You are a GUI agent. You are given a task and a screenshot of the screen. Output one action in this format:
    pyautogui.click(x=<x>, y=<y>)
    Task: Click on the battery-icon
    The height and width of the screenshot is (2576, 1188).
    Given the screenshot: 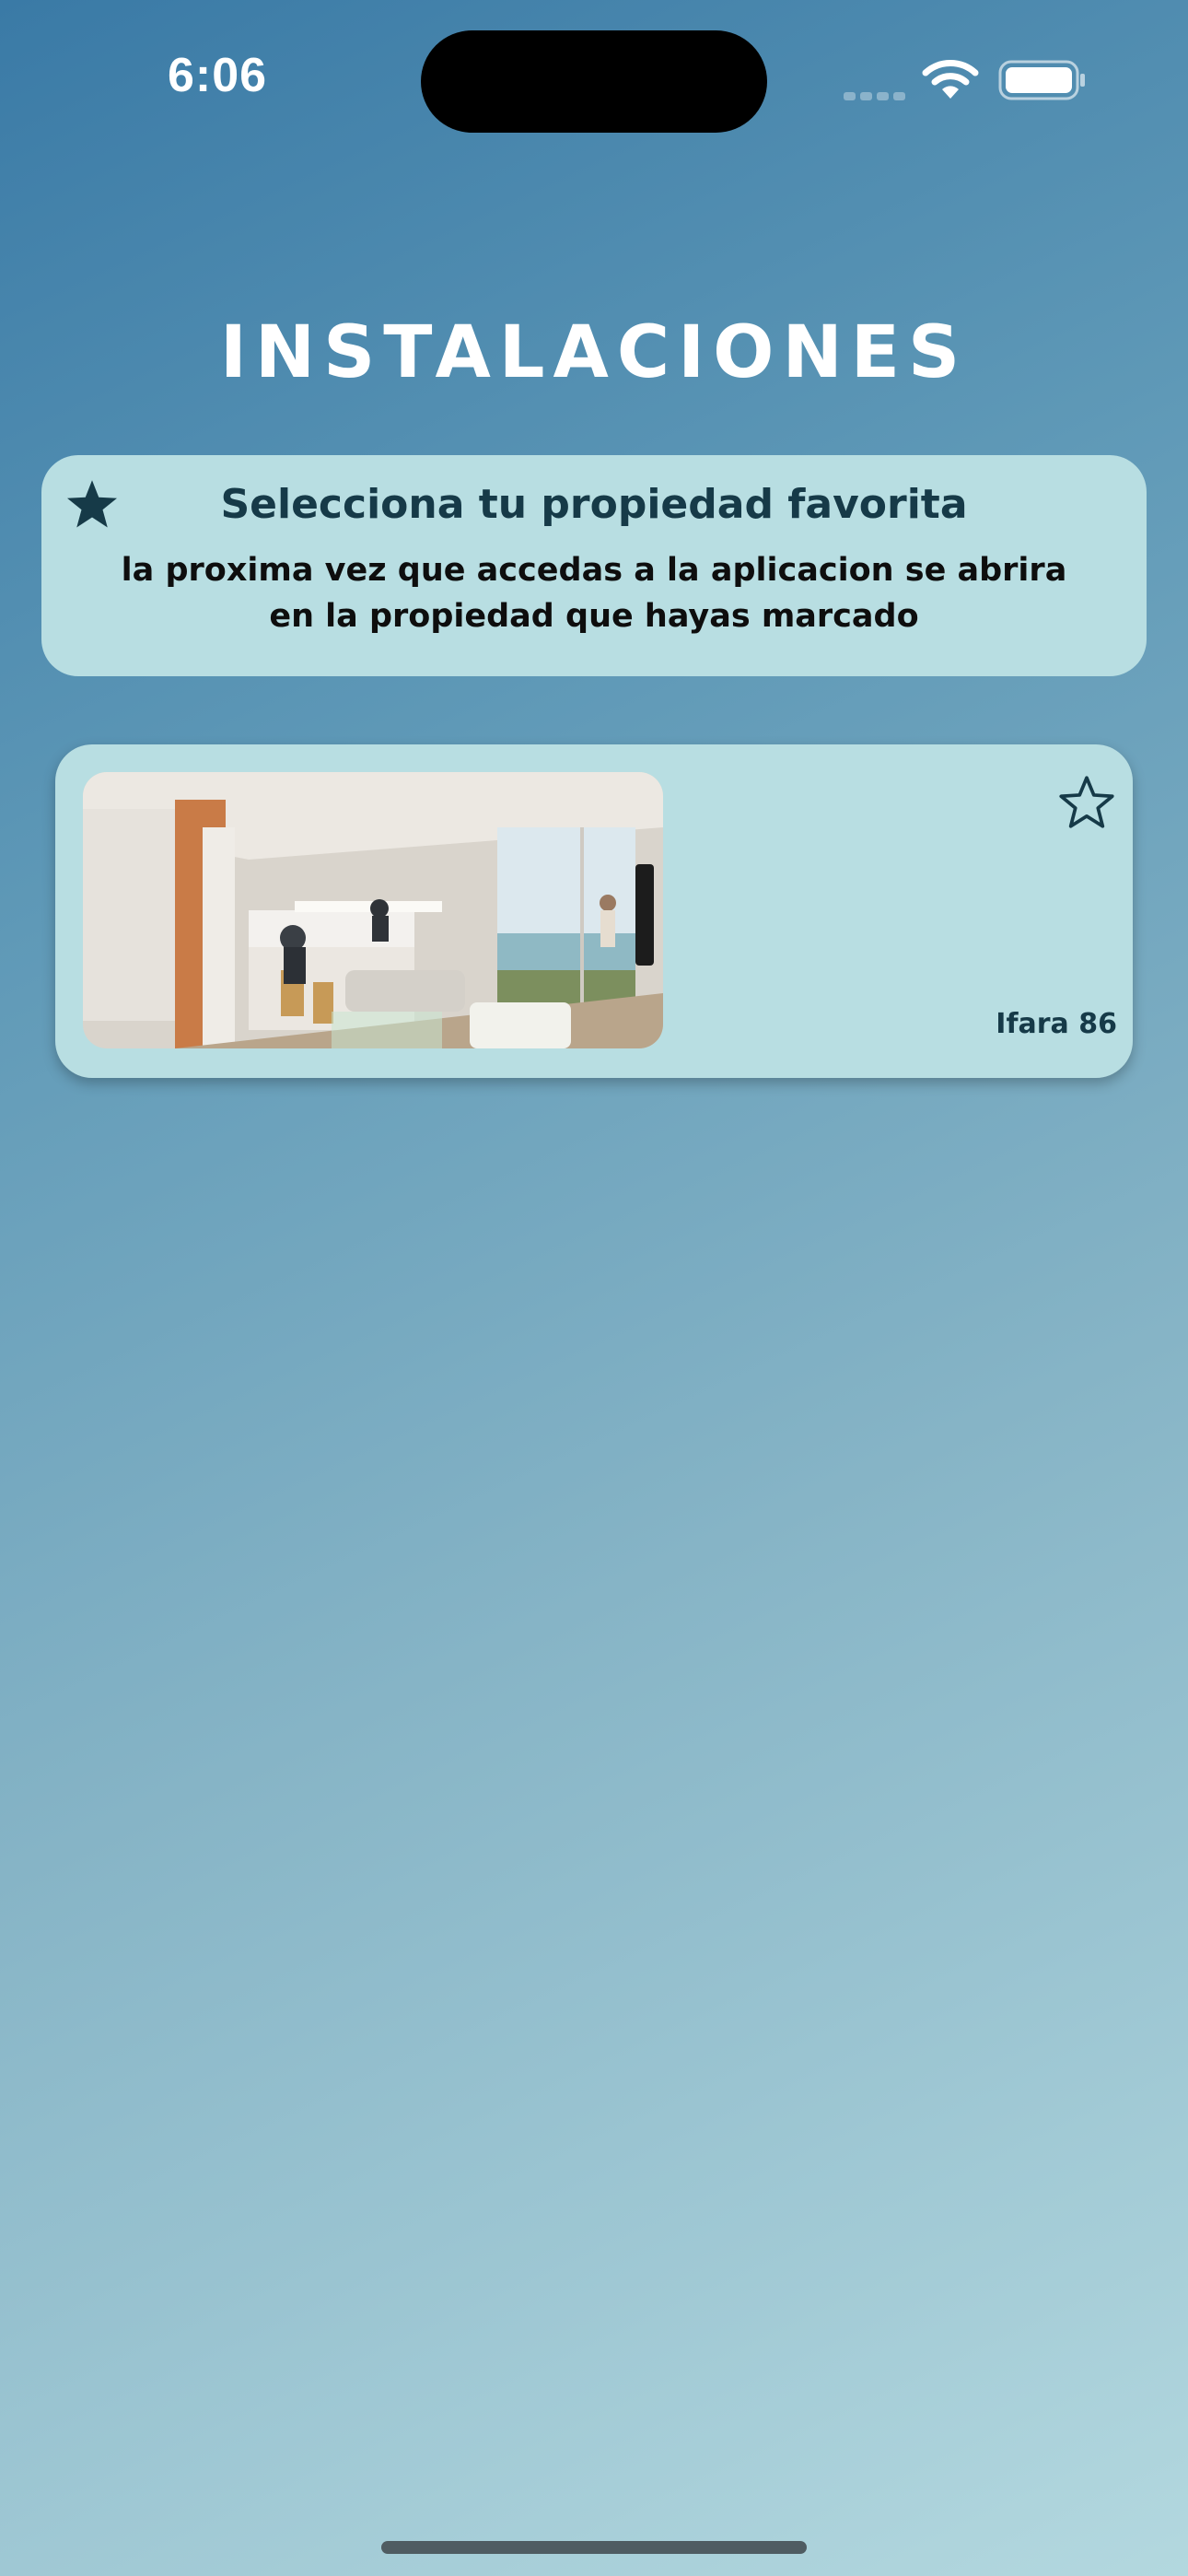 What is the action you would take?
    pyautogui.click(x=1041, y=80)
    